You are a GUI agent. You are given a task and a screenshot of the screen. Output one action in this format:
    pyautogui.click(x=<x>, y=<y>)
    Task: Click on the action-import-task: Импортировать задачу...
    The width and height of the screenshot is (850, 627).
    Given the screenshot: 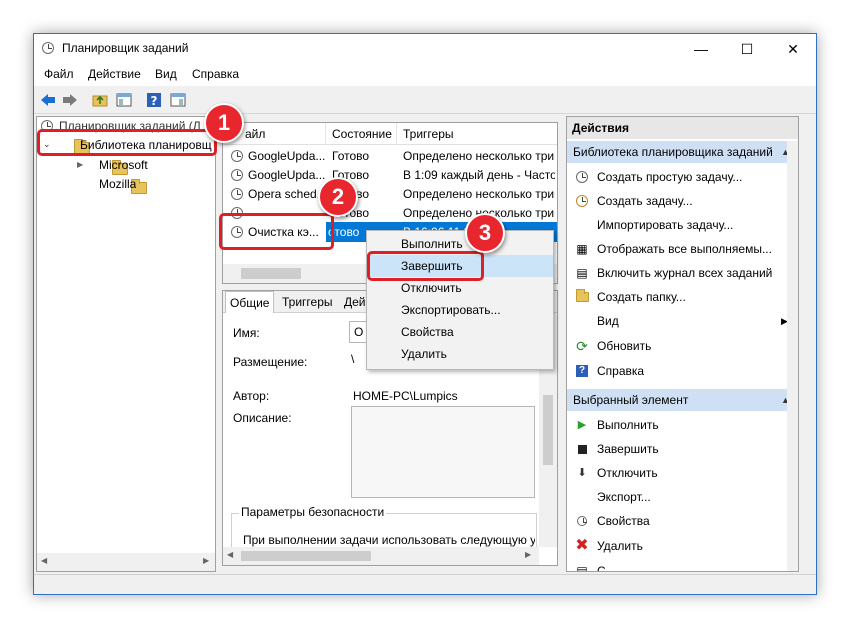 What is the action you would take?
    pyautogui.click(x=682, y=225)
    